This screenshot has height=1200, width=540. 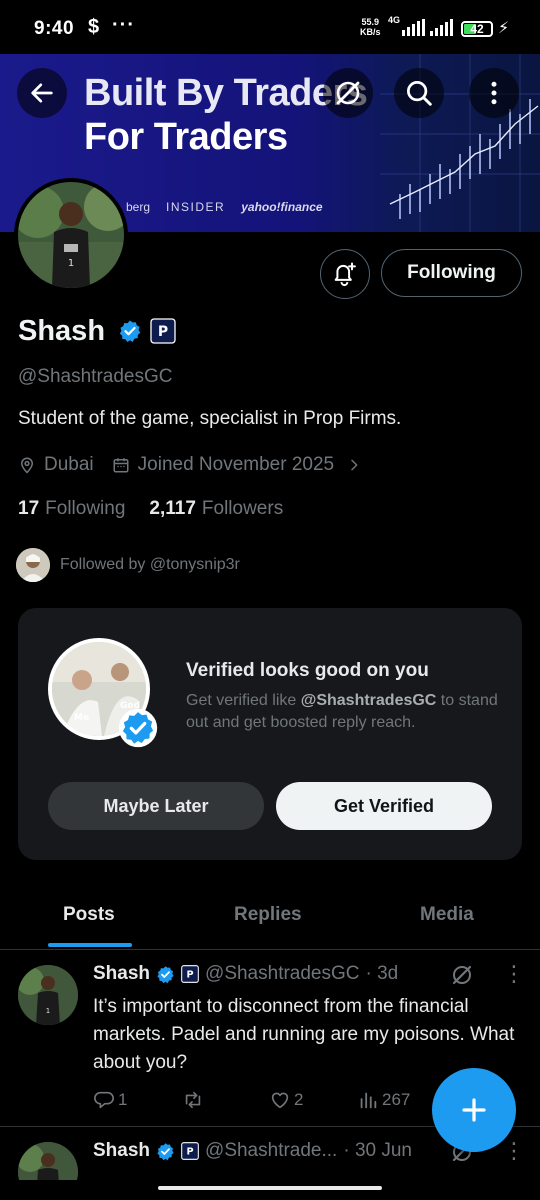 I want to click on avatar-image: 1, so click(x=71, y=235).